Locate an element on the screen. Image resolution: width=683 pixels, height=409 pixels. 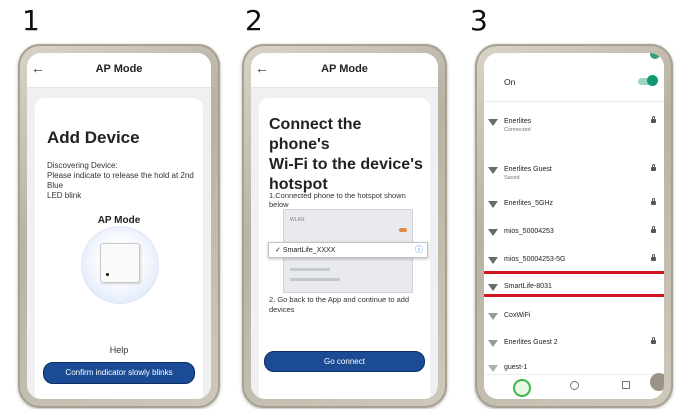
heading-line-1: Connect the phone's is located at coordinates (315, 134).